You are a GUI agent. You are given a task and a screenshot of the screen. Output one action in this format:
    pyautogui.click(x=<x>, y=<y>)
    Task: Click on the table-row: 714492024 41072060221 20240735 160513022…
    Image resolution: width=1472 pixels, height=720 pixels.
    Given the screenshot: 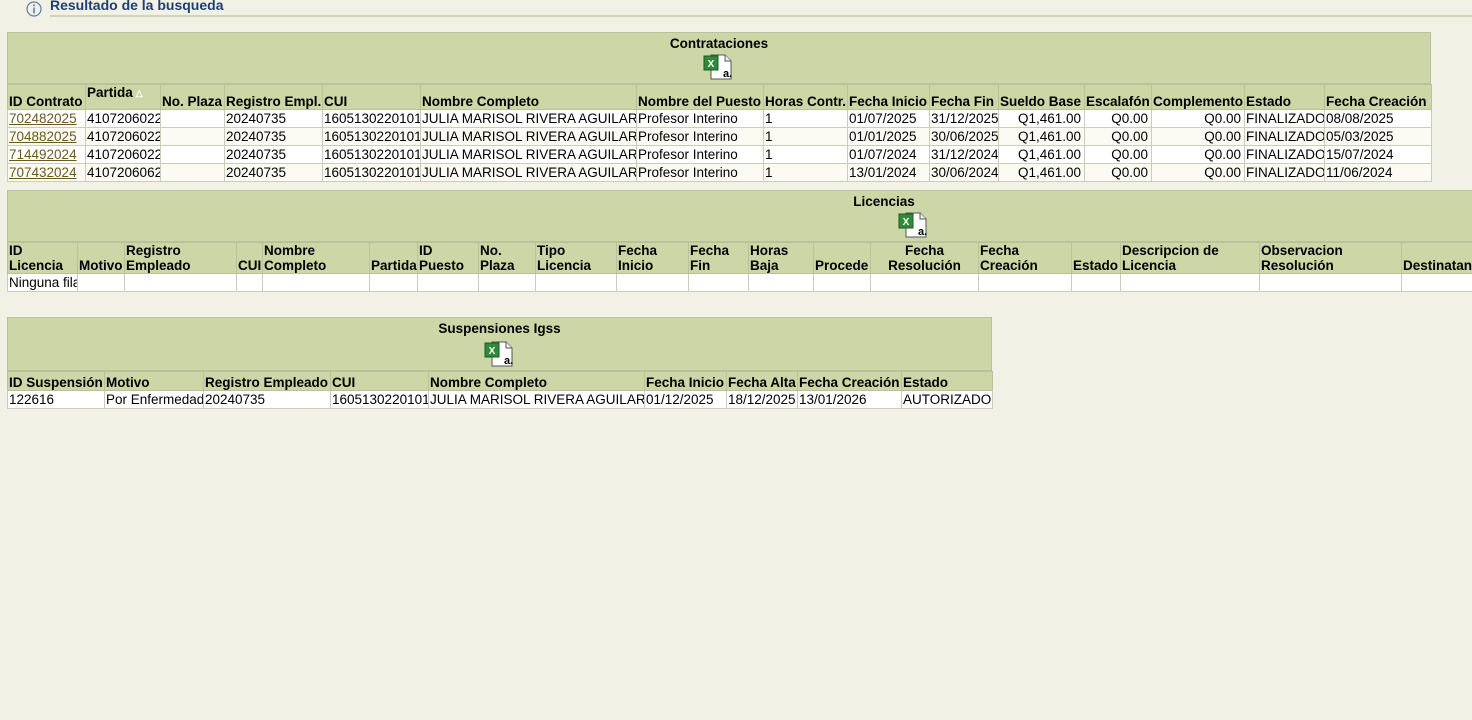 What is the action you would take?
    pyautogui.click(x=719, y=154)
    